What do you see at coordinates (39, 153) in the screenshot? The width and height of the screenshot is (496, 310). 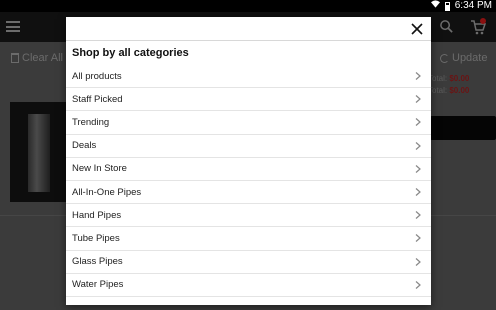 I see `product-glass` at bounding box center [39, 153].